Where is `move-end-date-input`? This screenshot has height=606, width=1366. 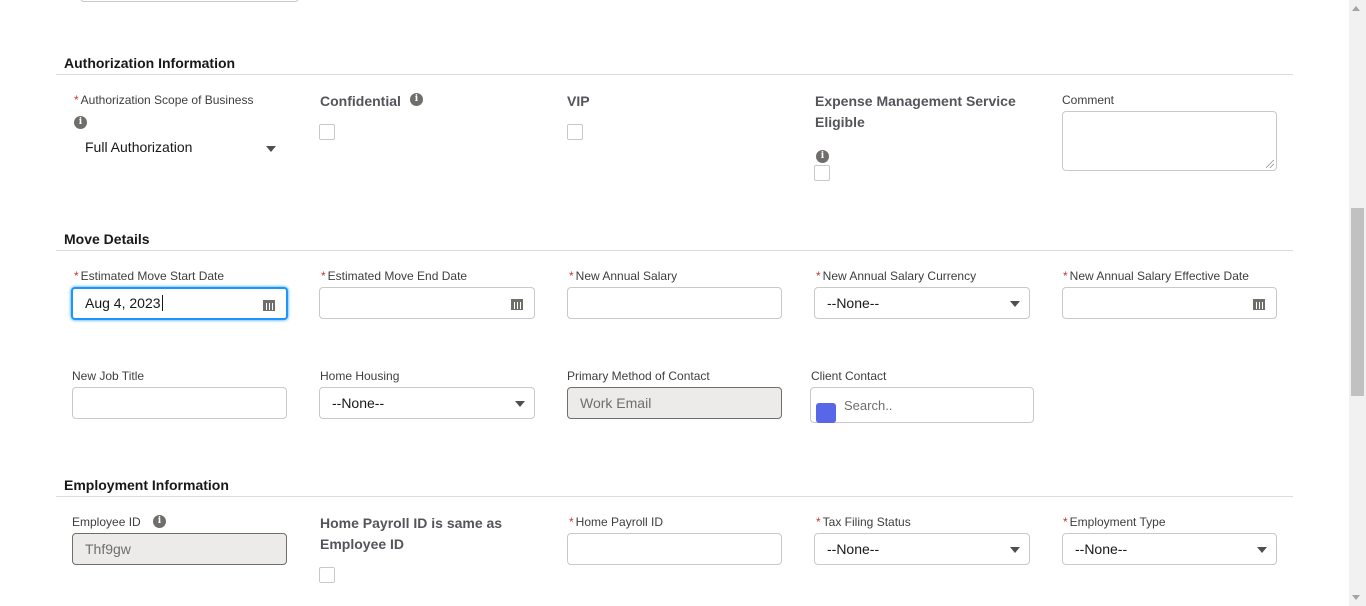 move-end-date-input is located at coordinates (427, 303).